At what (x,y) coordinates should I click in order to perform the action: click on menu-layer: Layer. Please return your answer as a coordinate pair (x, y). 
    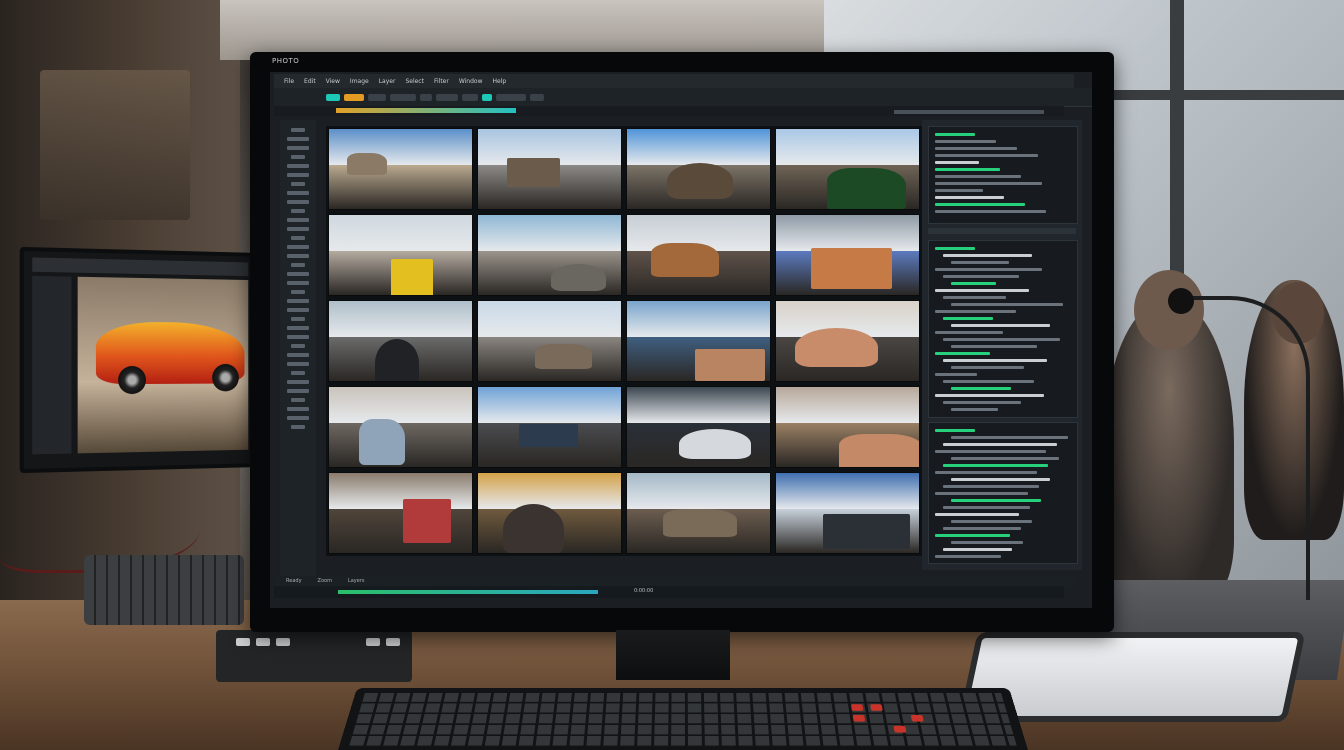
    Looking at the image, I should click on (387, 81).